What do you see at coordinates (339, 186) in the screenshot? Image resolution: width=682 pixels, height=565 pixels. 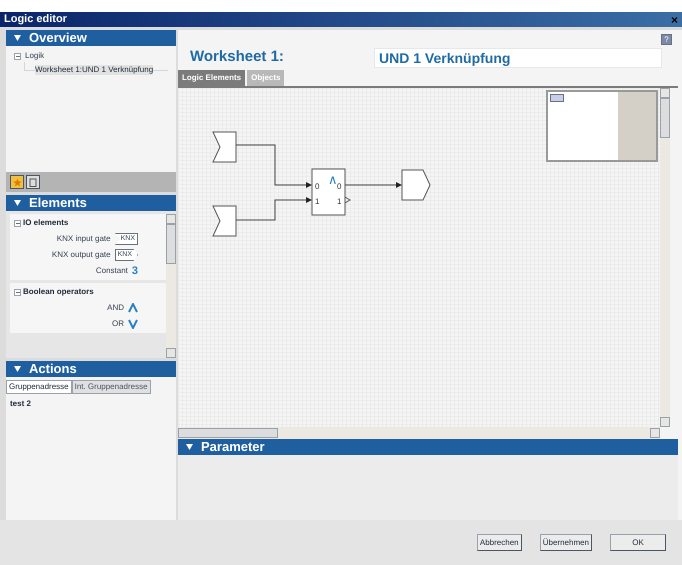 I see `output-port-label: 0` at bounding box center [339, 186].